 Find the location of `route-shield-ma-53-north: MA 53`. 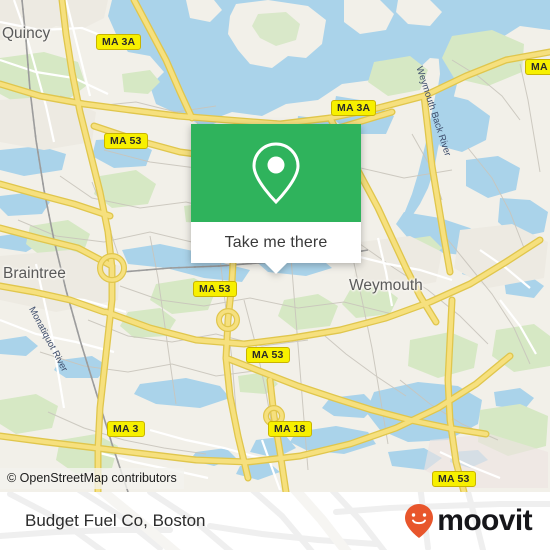

route-shield-ma-53-north: MA 53 is located at coordinates (126, 141).